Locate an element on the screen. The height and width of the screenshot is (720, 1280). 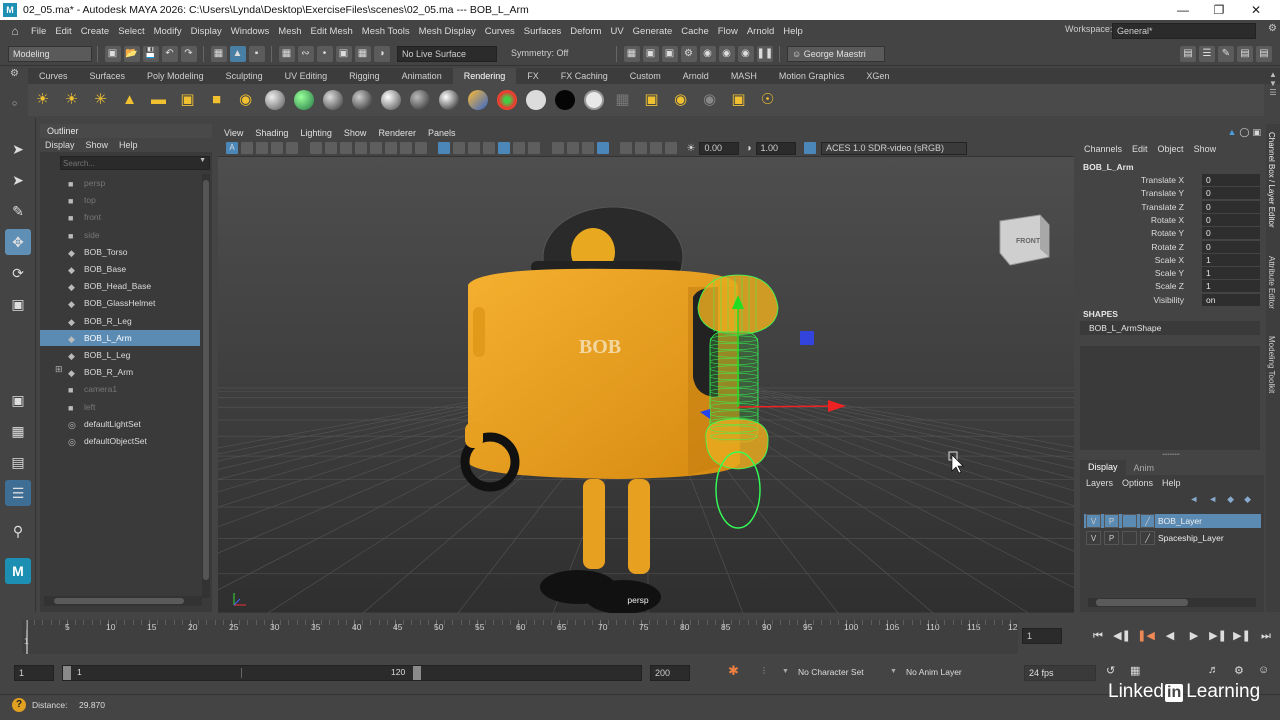
outliner-item: ■ left is located at coordinates (120, 407).